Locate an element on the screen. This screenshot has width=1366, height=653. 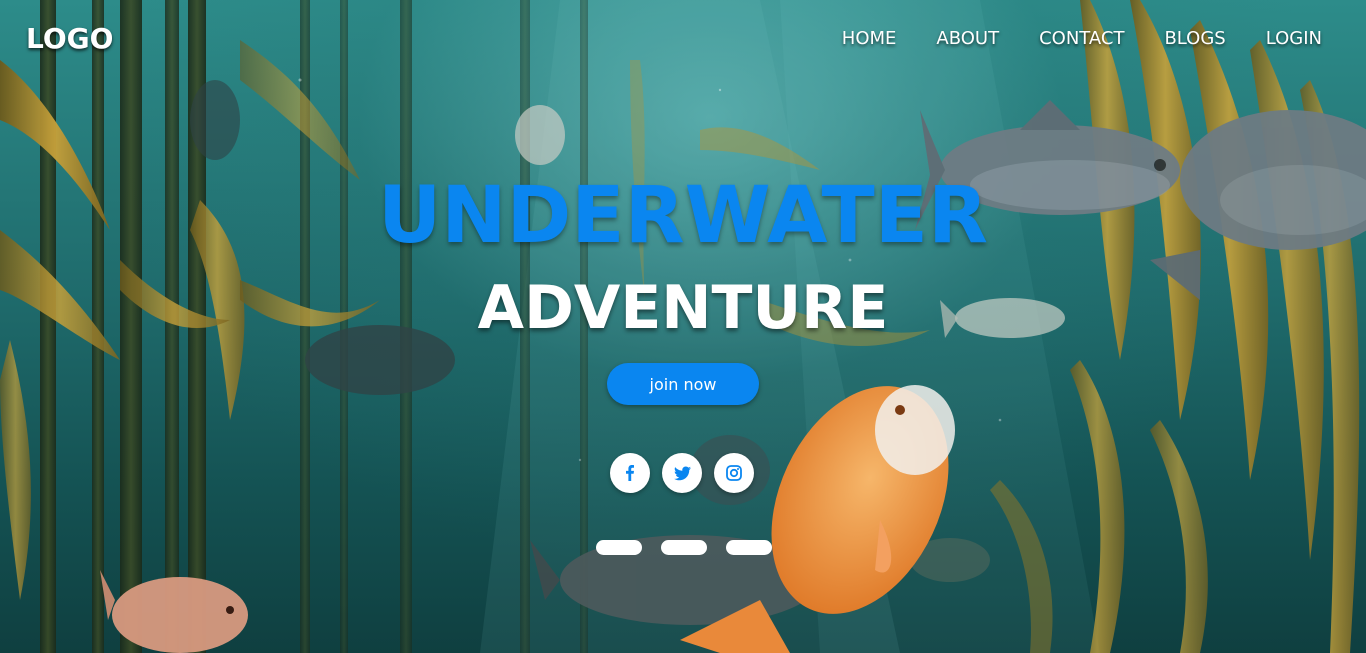
instagram-icon is located at coordinates (734, 473).